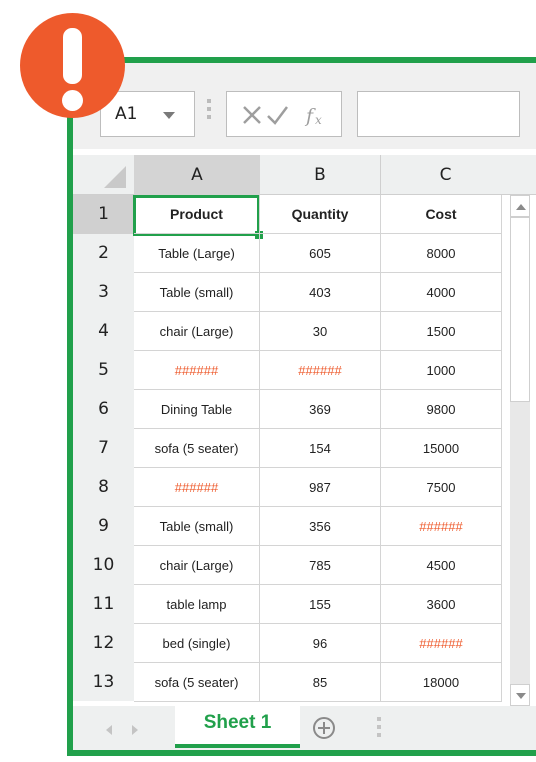 The height and width of the screenshot is (762, 536). Describe the element at coordinates (197, 292) in the screenshot. I see `cell-a3: Table (small)` at that location.